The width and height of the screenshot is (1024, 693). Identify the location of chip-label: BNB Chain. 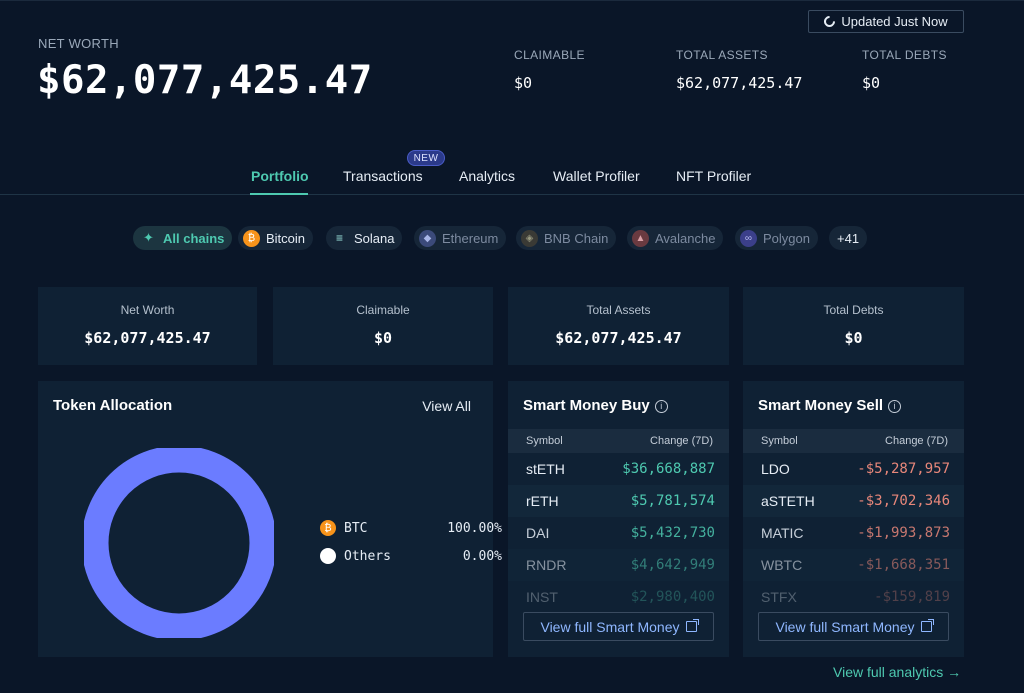
(576, 238).